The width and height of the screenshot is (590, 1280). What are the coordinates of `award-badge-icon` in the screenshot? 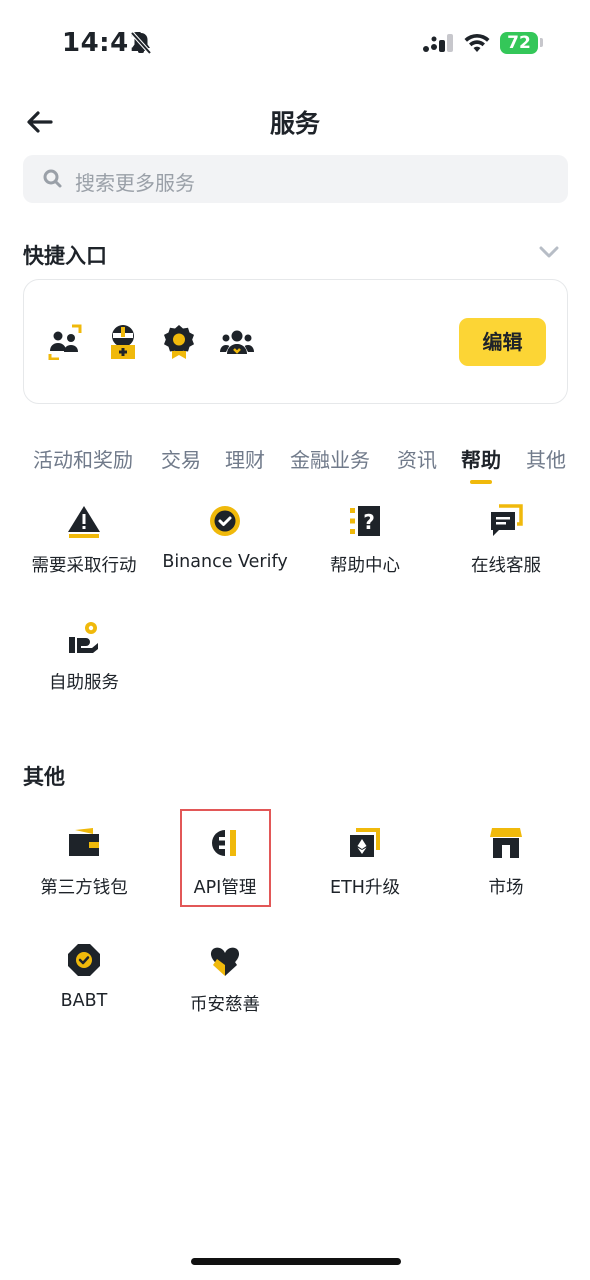 It's located at (179, 342).